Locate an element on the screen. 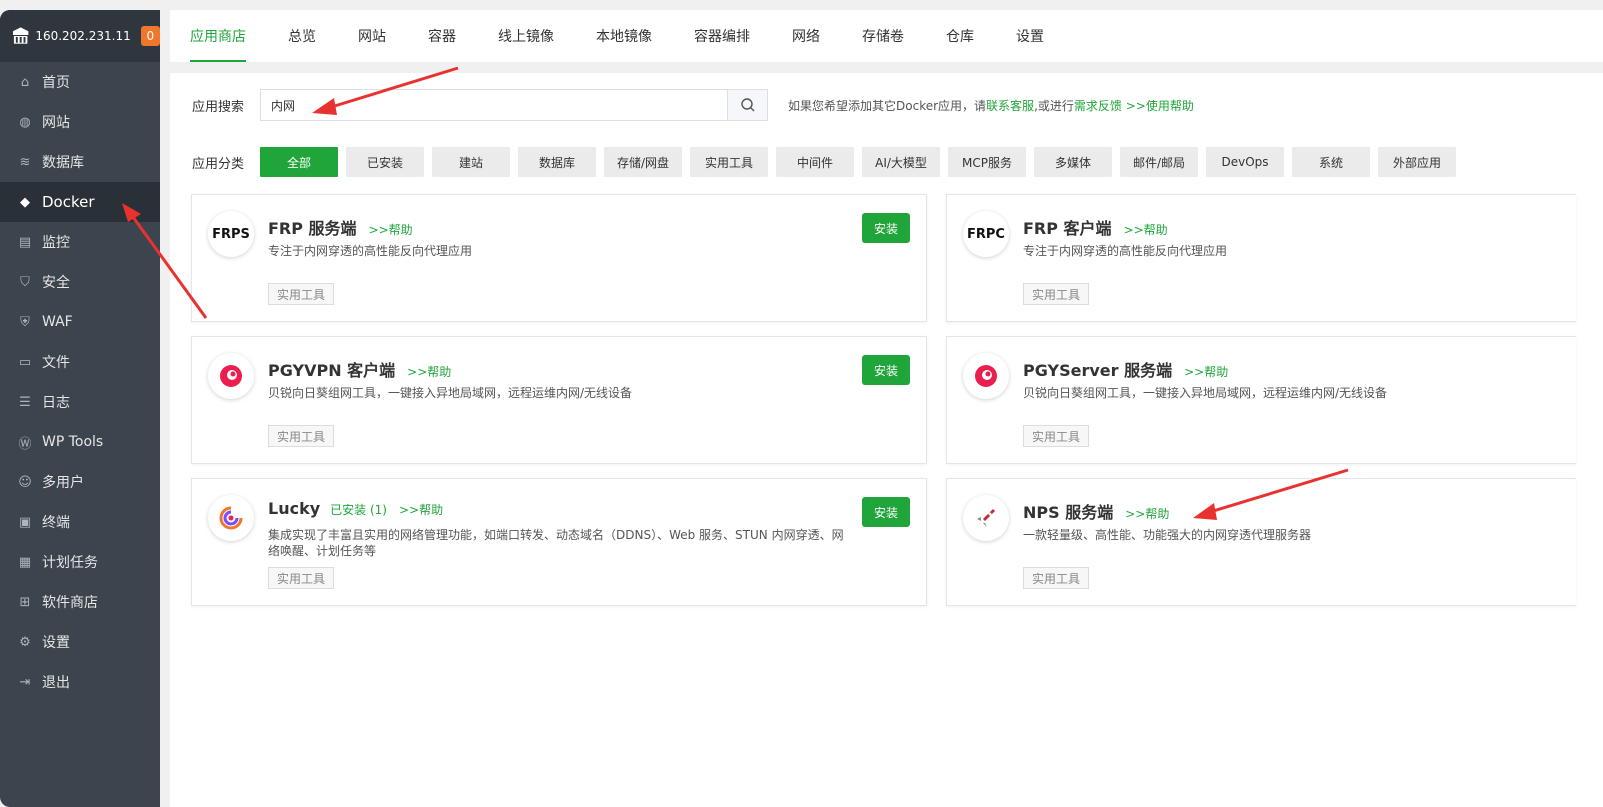 This screenshot has height=807, width=1603. category-tools: 实用工具 is located at coordinates (729, 162).